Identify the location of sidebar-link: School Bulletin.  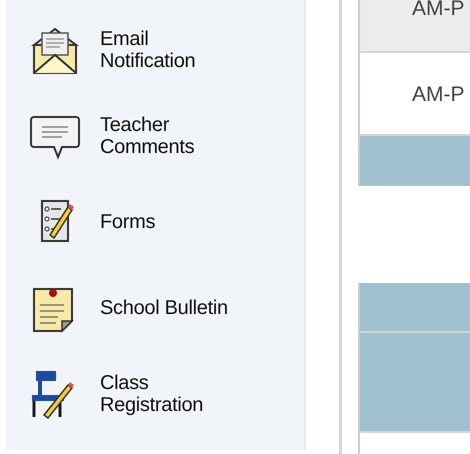
(117, 308).